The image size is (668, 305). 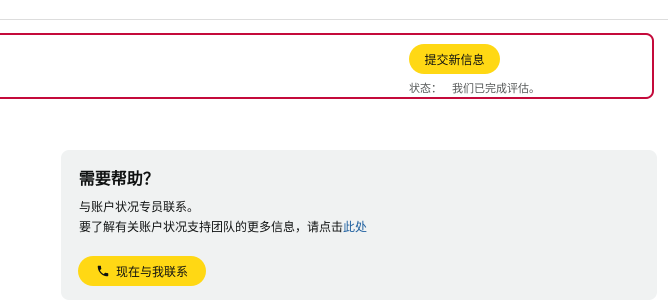 What do you see at coordinates (334, 19) in the screenshot?
I see `top-divider` at bounding box center [334, 19].